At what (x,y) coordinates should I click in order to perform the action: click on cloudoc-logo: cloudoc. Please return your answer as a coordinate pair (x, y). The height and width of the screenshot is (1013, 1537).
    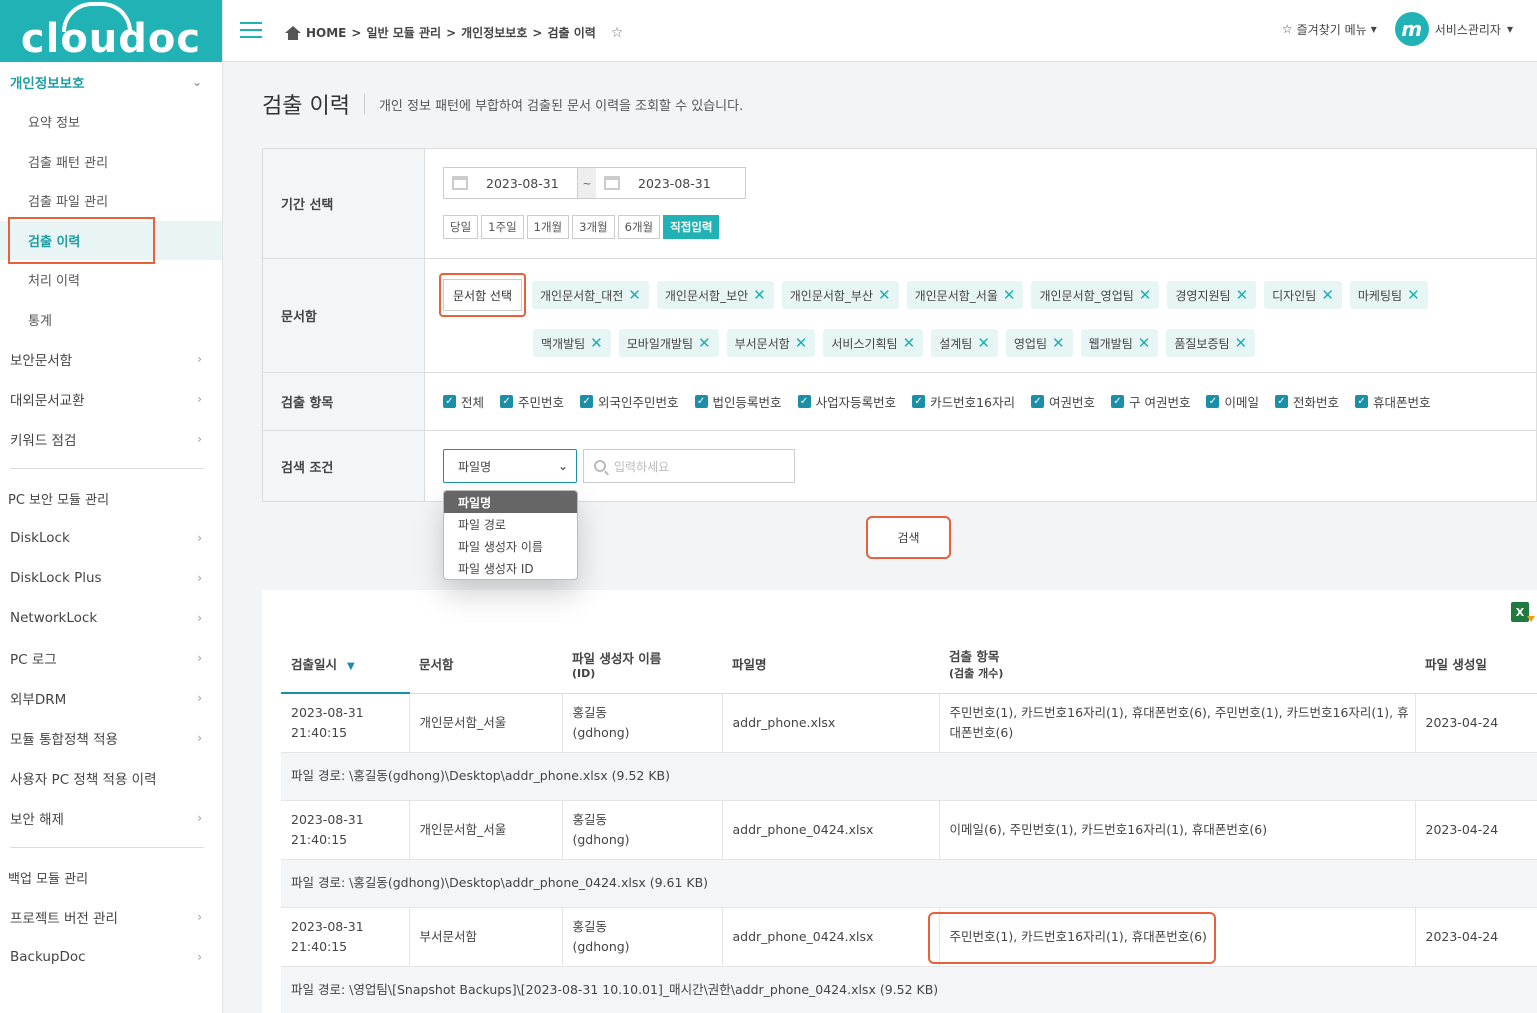
    Looking at the image, I should click on (111, 31).